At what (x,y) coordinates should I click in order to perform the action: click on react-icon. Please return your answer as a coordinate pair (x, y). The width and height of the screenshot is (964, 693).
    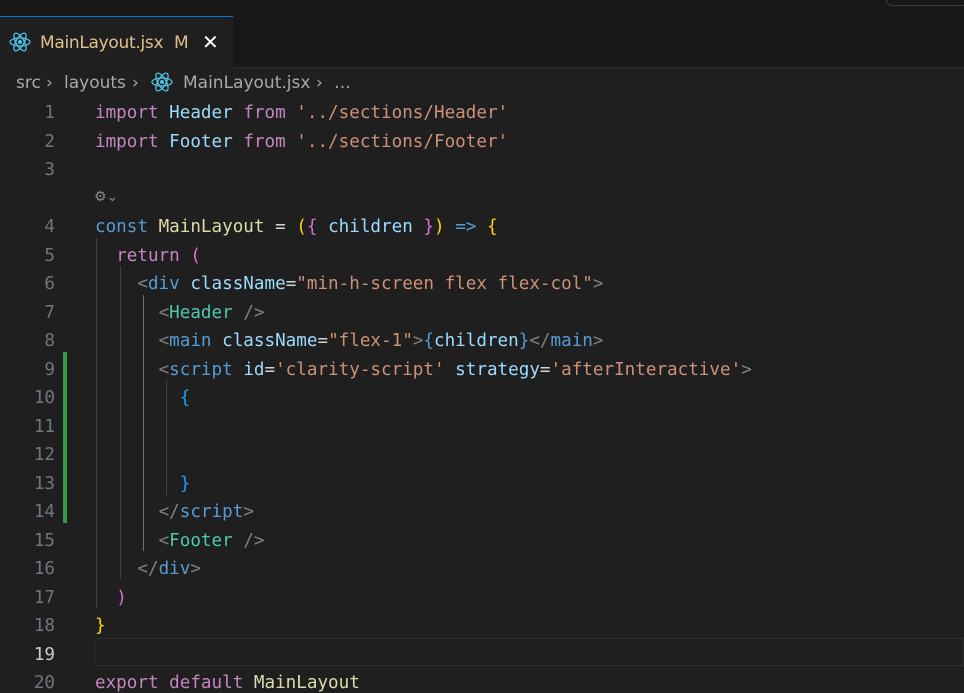
    Looking at the image, I should click on (20, 44).